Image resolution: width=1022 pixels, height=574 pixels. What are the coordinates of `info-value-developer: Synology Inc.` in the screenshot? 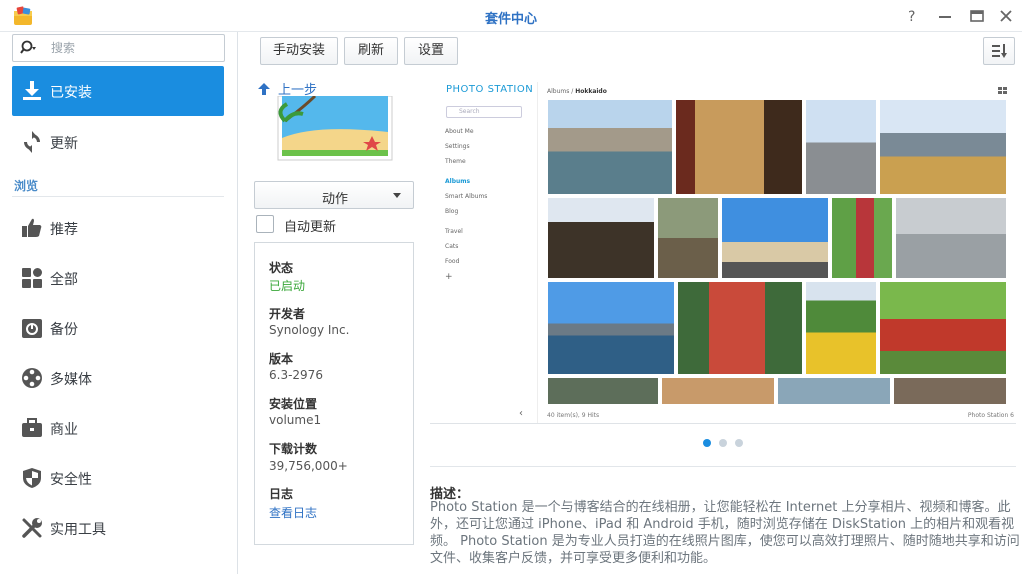 It's located at (309, 330).